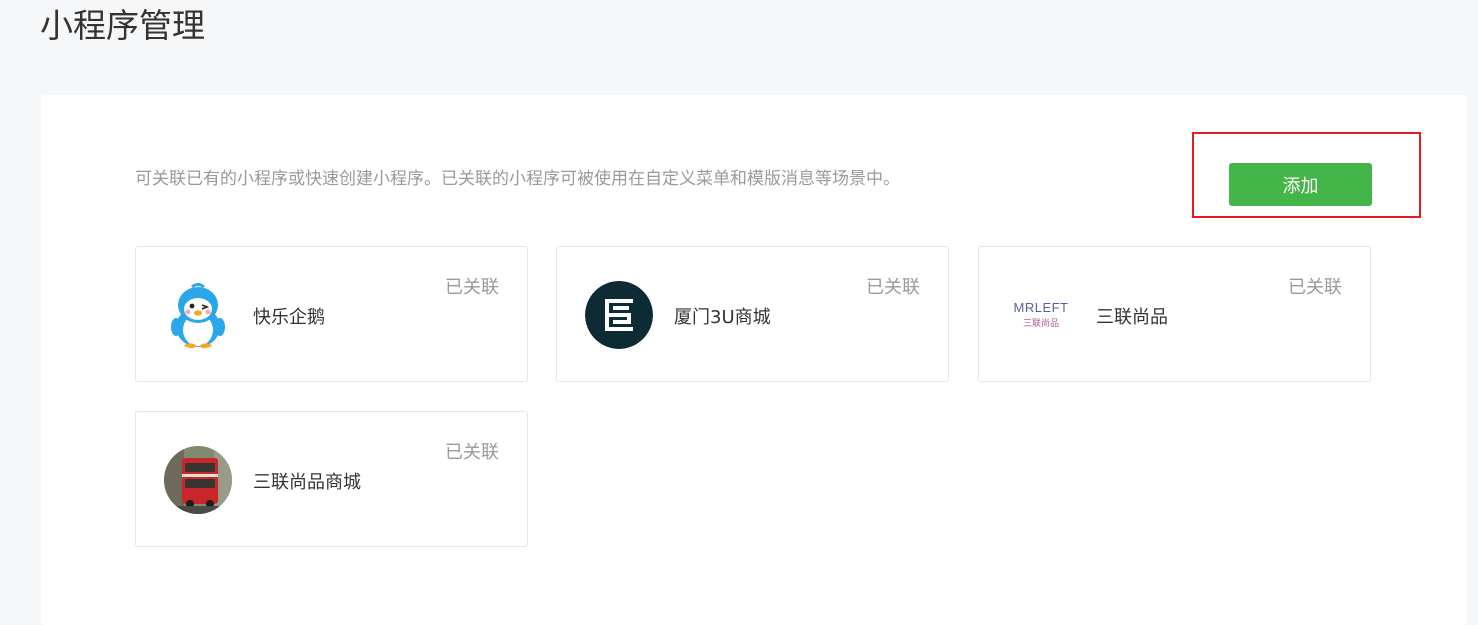 The width and height of the screenshot is (1478, 625). Describe the element at coordinates (198, 315) in the screenshot. I see `penguin-icon` at that location.